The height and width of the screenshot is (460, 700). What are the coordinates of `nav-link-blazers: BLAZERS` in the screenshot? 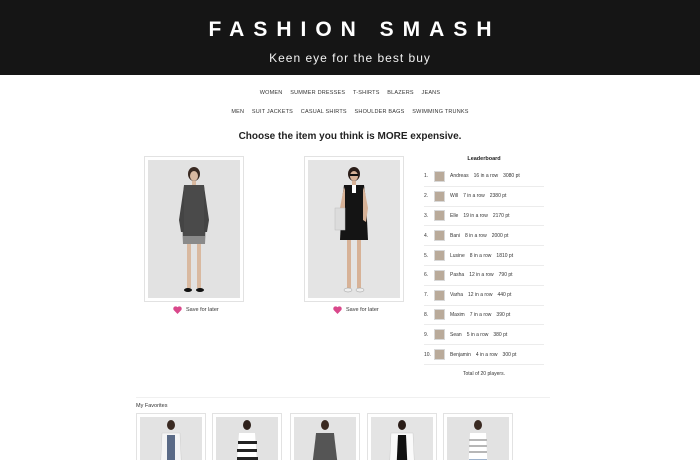 It's located at (400, 93).